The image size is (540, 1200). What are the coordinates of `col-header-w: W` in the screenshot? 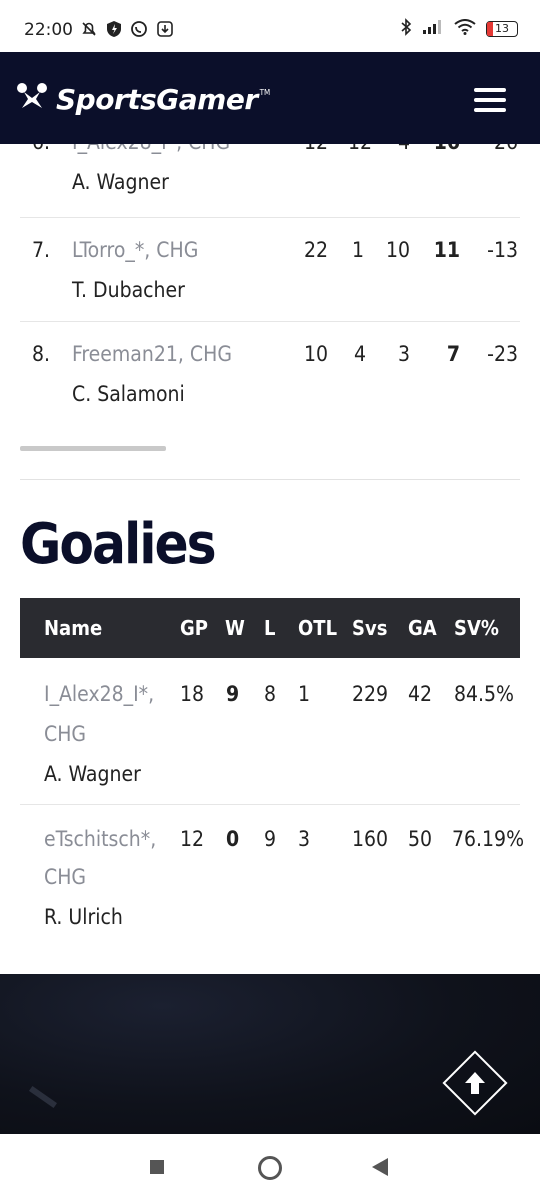 It's located at (235, 628).